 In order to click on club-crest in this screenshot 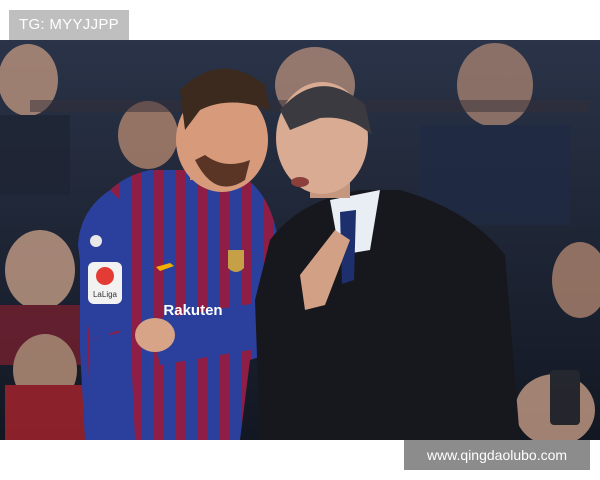, I will do `click(236, 261)`.